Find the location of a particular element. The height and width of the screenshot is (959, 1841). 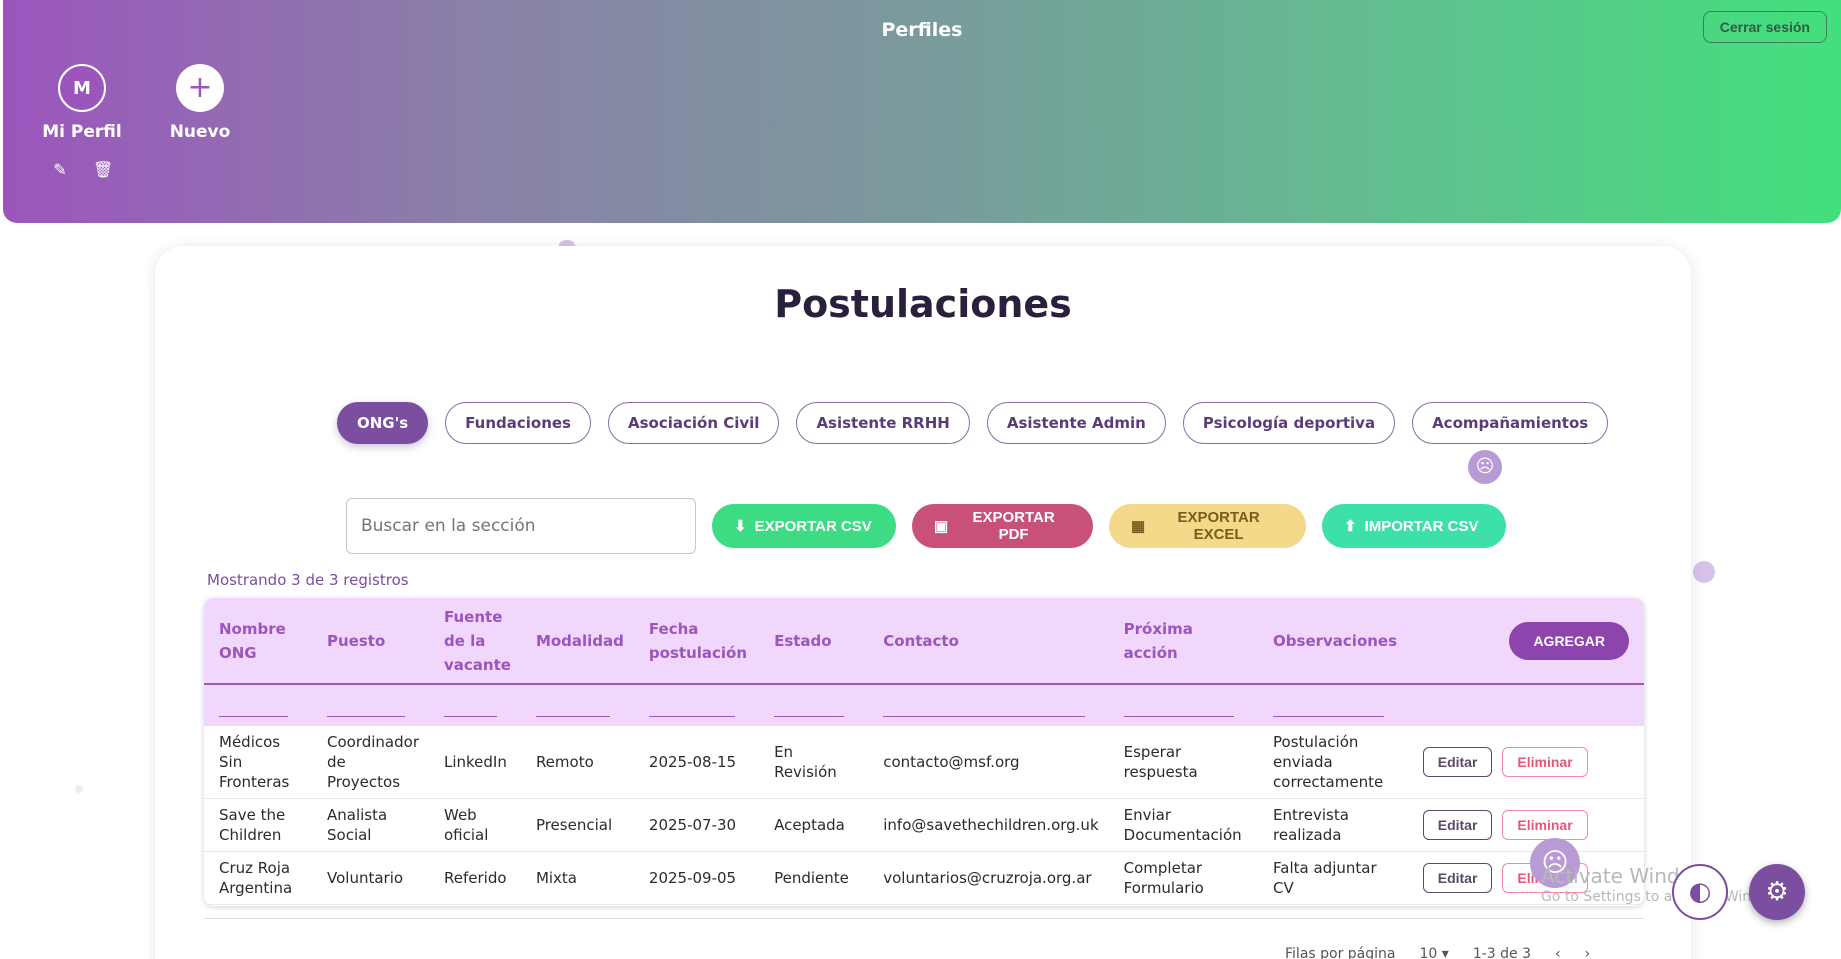

file-upload-icon: ⬆ is located at coordinates (1350, 526).